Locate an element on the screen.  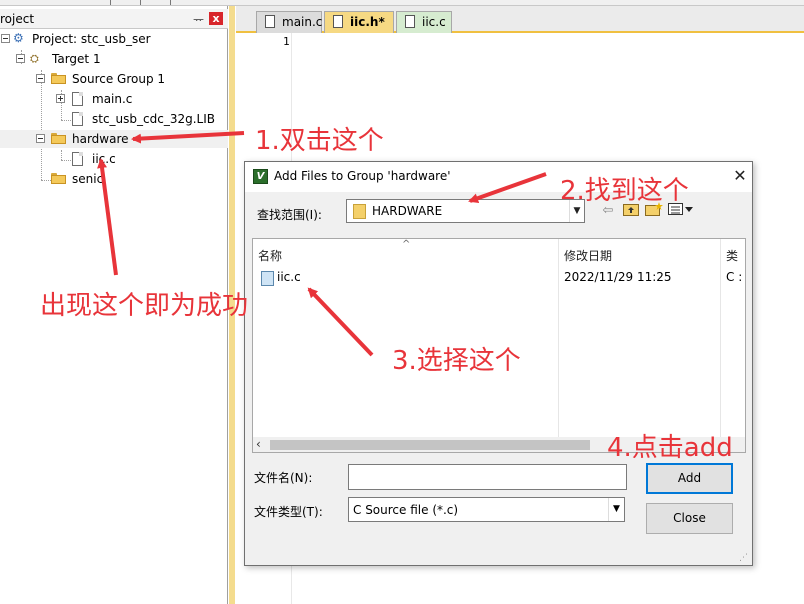
project-icon: ⚙ is located at coordinates (18, 38).